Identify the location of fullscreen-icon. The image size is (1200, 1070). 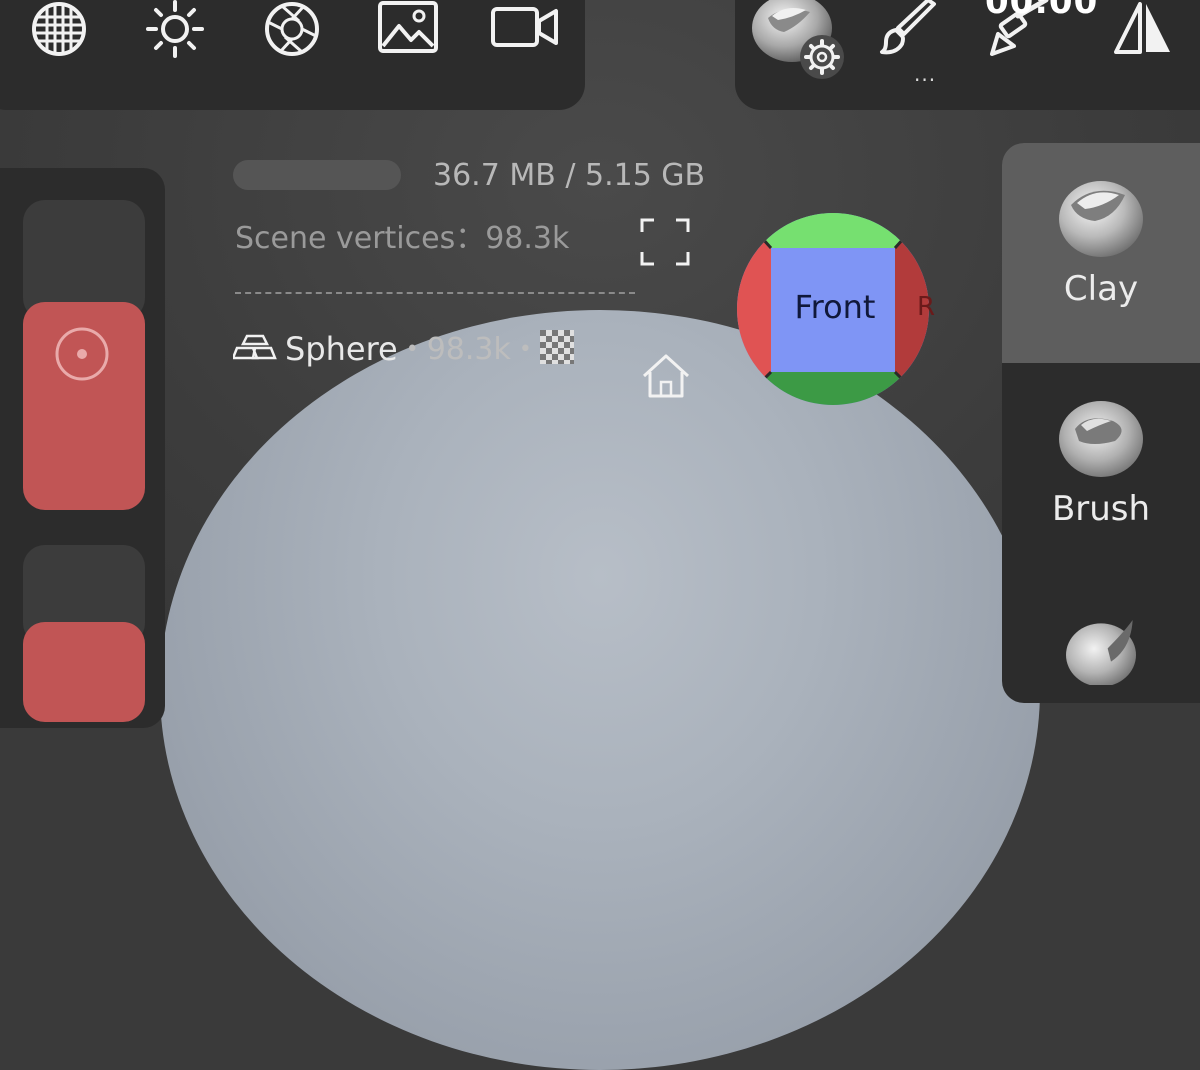
(665, 242).